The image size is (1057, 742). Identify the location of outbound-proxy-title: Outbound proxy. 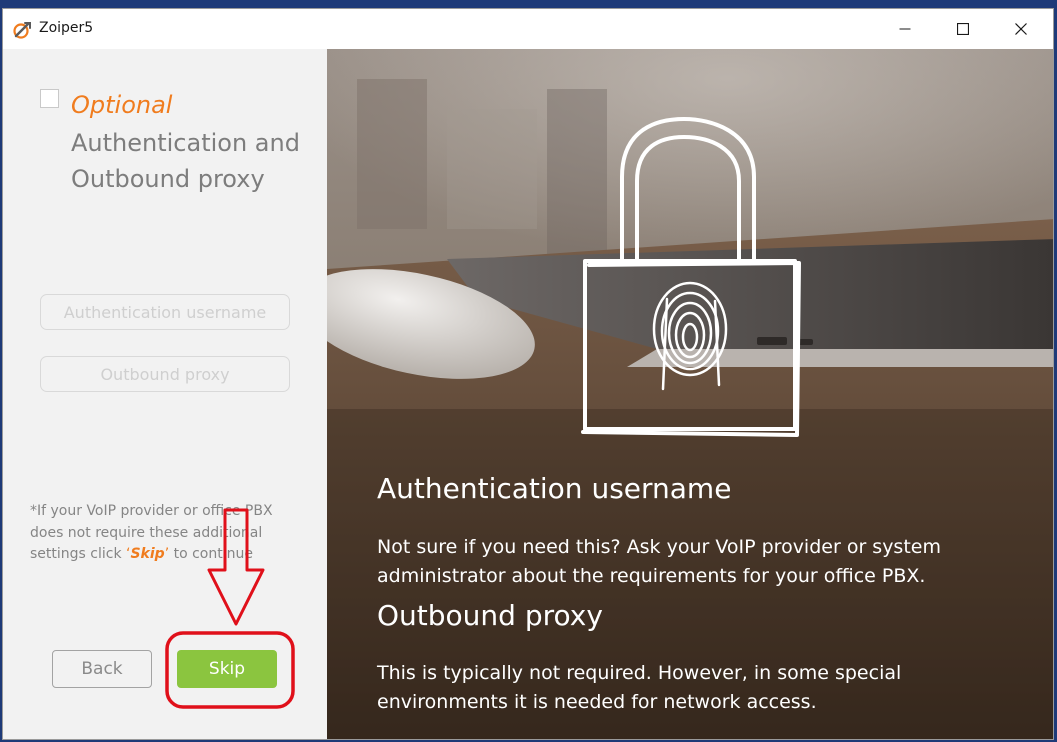
(490, 615).